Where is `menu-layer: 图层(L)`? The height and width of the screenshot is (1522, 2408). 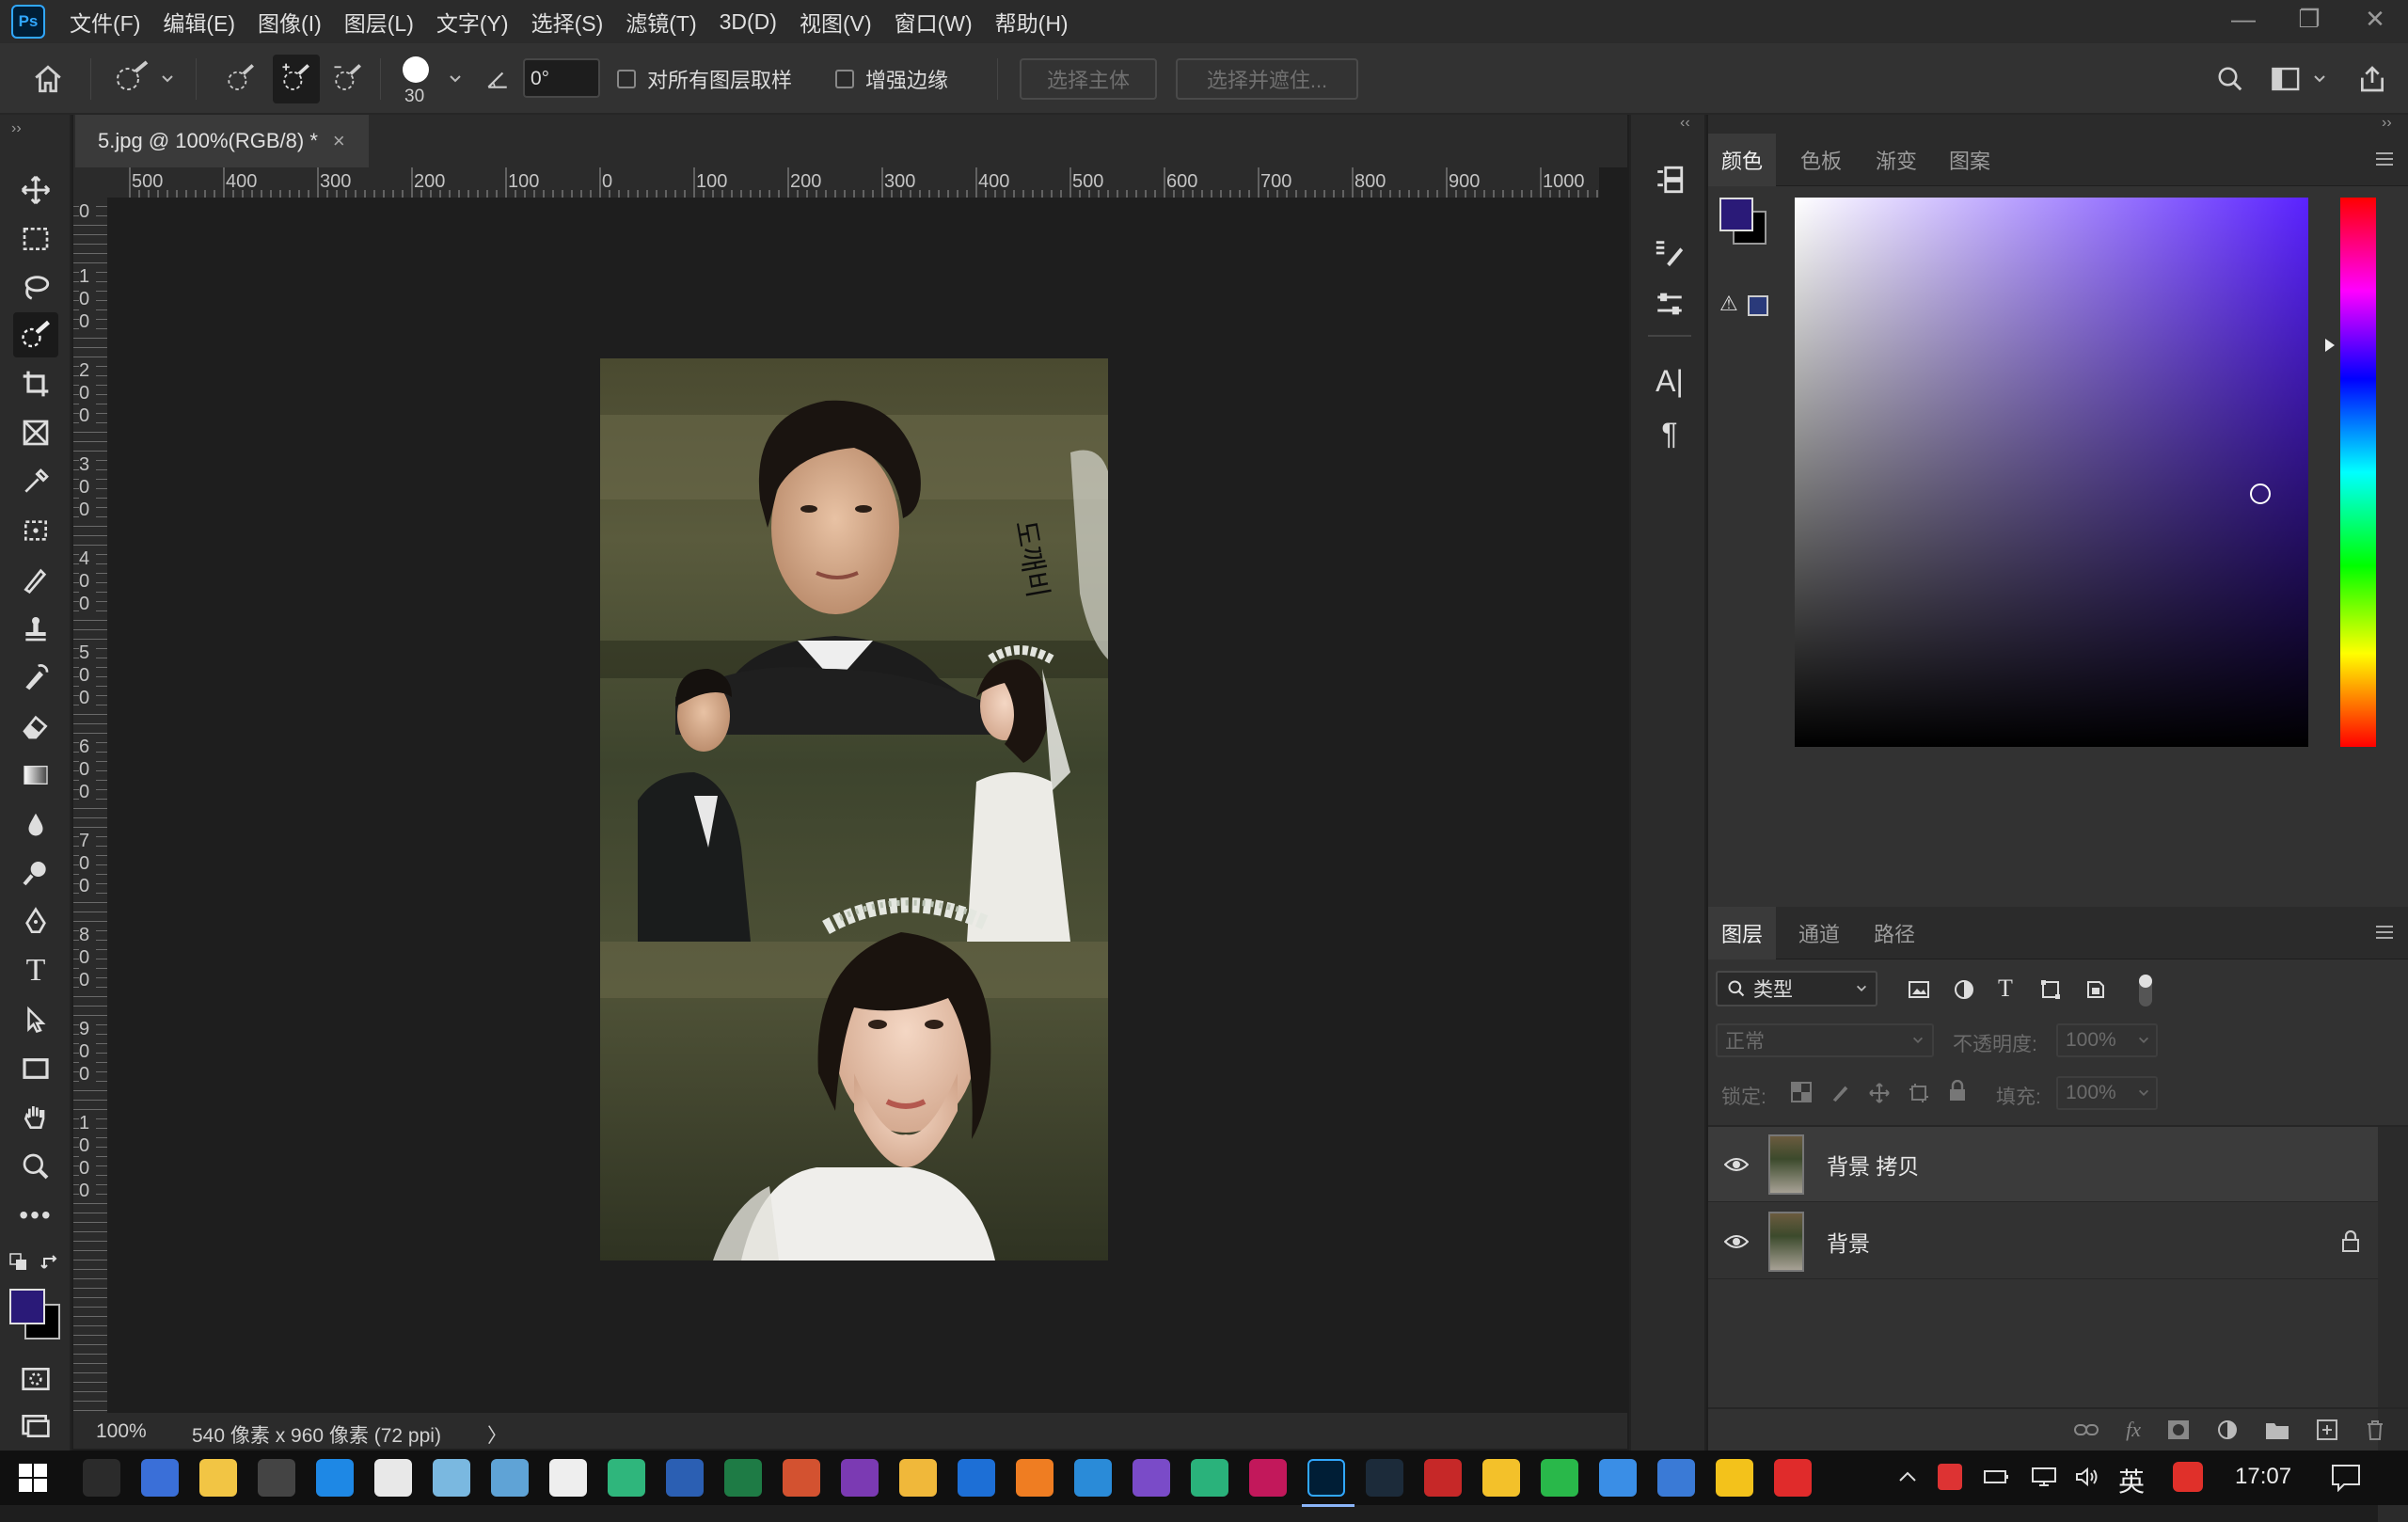
menu-layer: 图层(L) is located at coordinates (379, 22).